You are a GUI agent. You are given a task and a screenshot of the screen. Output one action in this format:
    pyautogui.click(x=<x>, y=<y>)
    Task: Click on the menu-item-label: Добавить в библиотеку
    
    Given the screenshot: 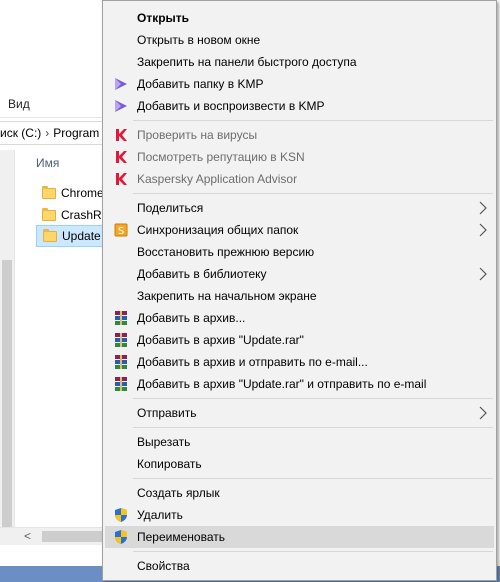 What is the action you would take?
    pyautogui.click(x=202, y=274)
    